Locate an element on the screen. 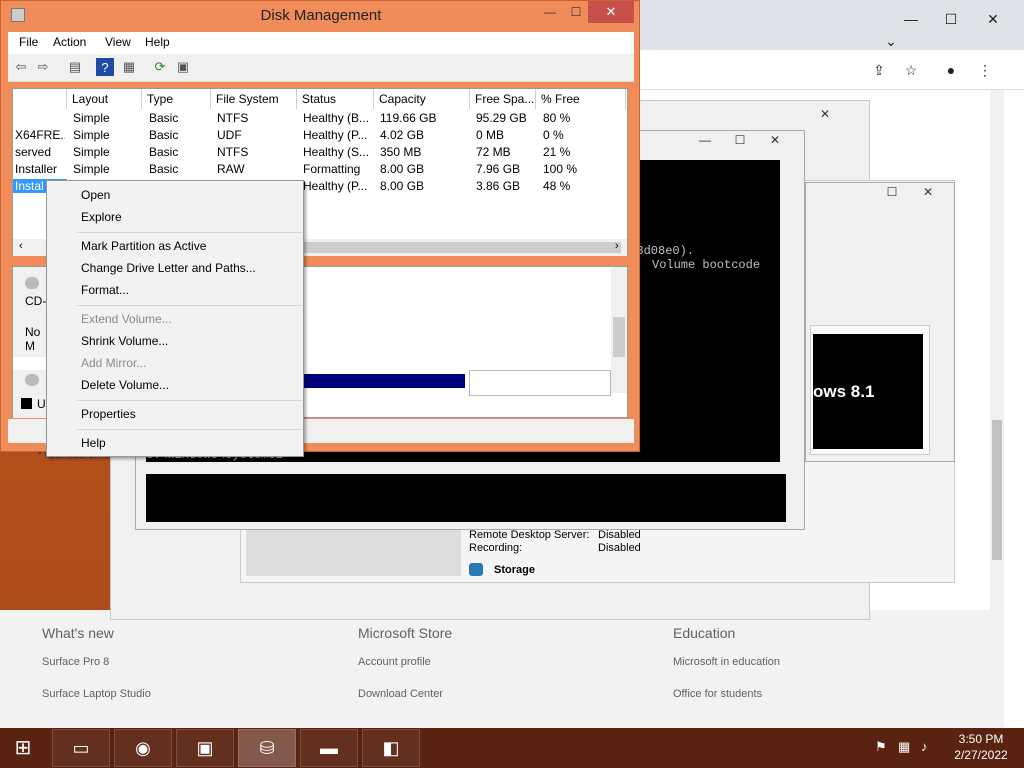  menu-item-explore: Explore is located at coordinates (101, 217).